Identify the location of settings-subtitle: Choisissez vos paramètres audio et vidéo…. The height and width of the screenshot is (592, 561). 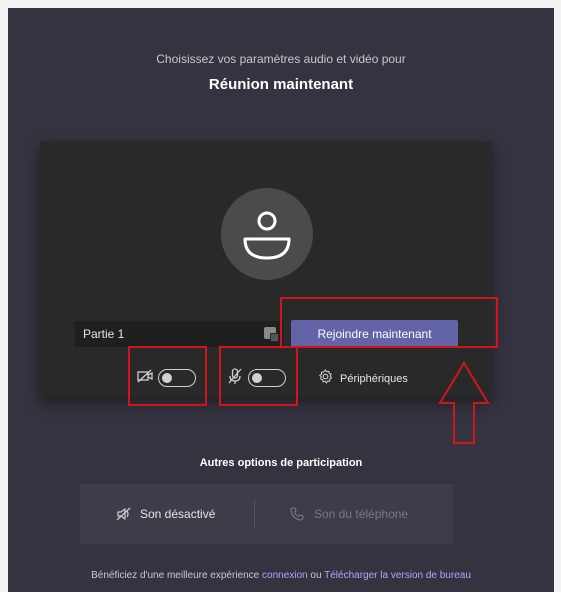
(281, 59).